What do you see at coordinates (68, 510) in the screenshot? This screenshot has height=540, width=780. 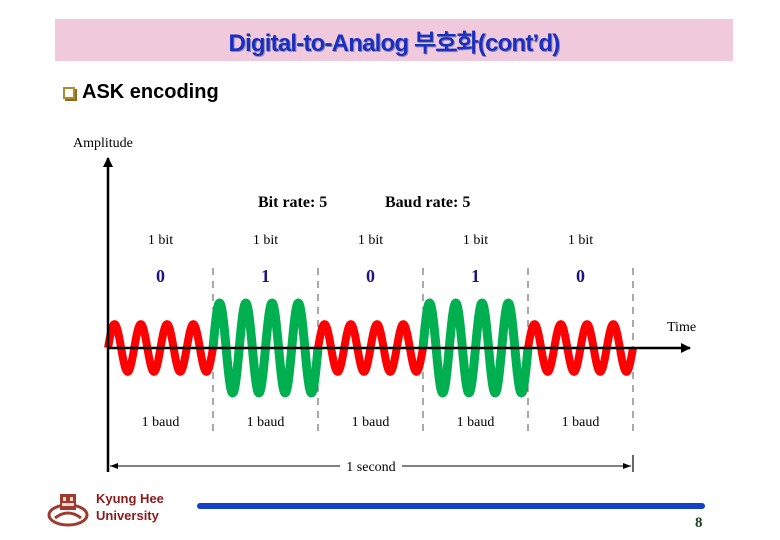 I see `university-logo-icon` at bounding box center [68, 510].